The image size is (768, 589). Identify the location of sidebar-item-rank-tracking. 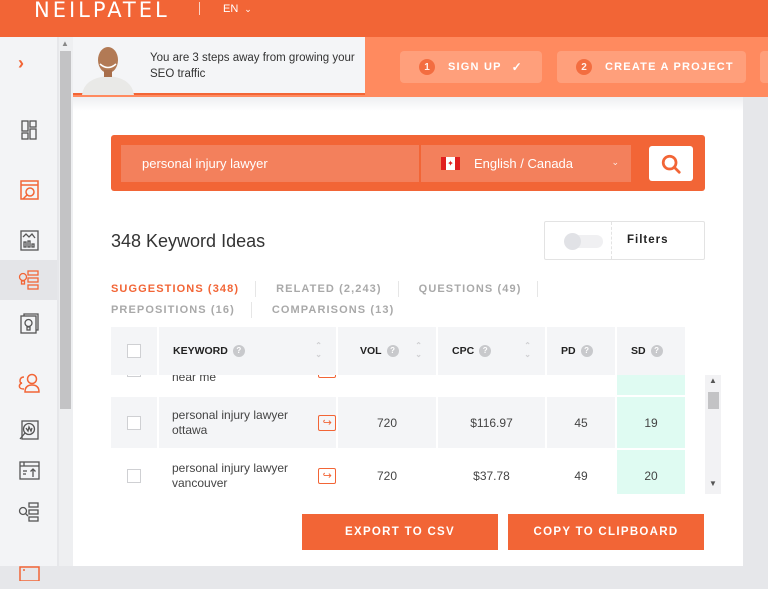
(28, 430).